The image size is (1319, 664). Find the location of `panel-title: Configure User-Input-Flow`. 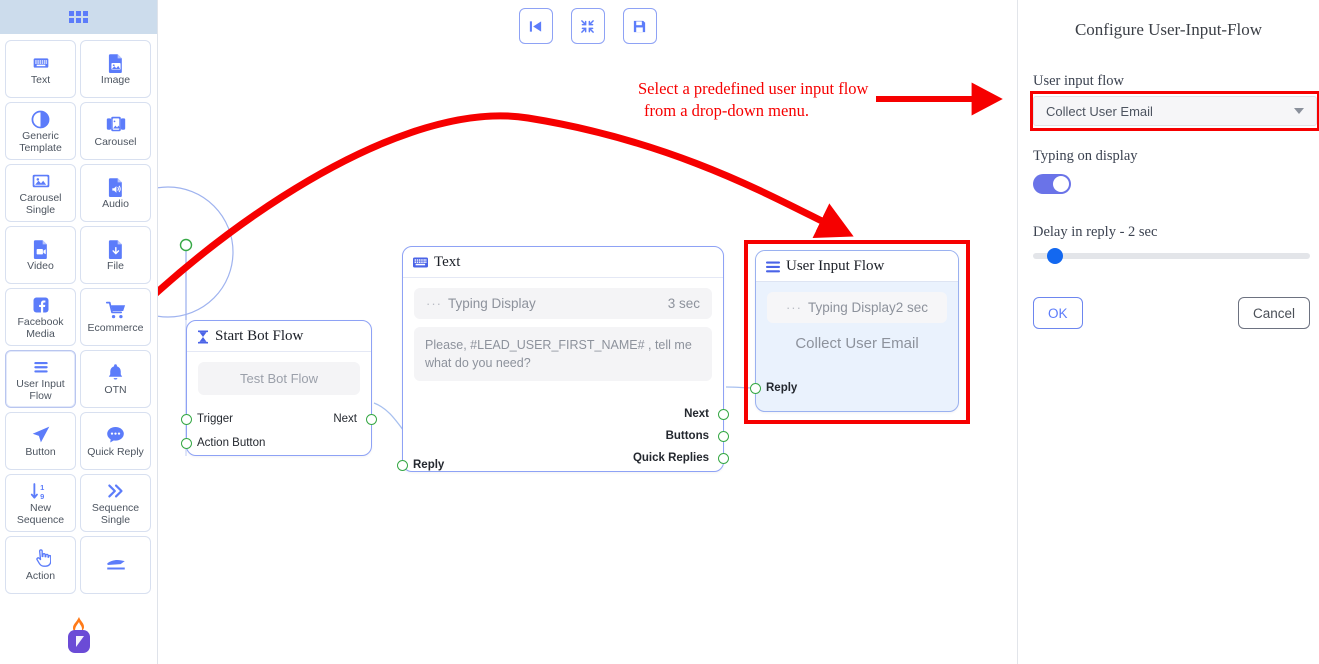

panel-title: Configure User-Input-Flow is located at coordinates (1168, 29).